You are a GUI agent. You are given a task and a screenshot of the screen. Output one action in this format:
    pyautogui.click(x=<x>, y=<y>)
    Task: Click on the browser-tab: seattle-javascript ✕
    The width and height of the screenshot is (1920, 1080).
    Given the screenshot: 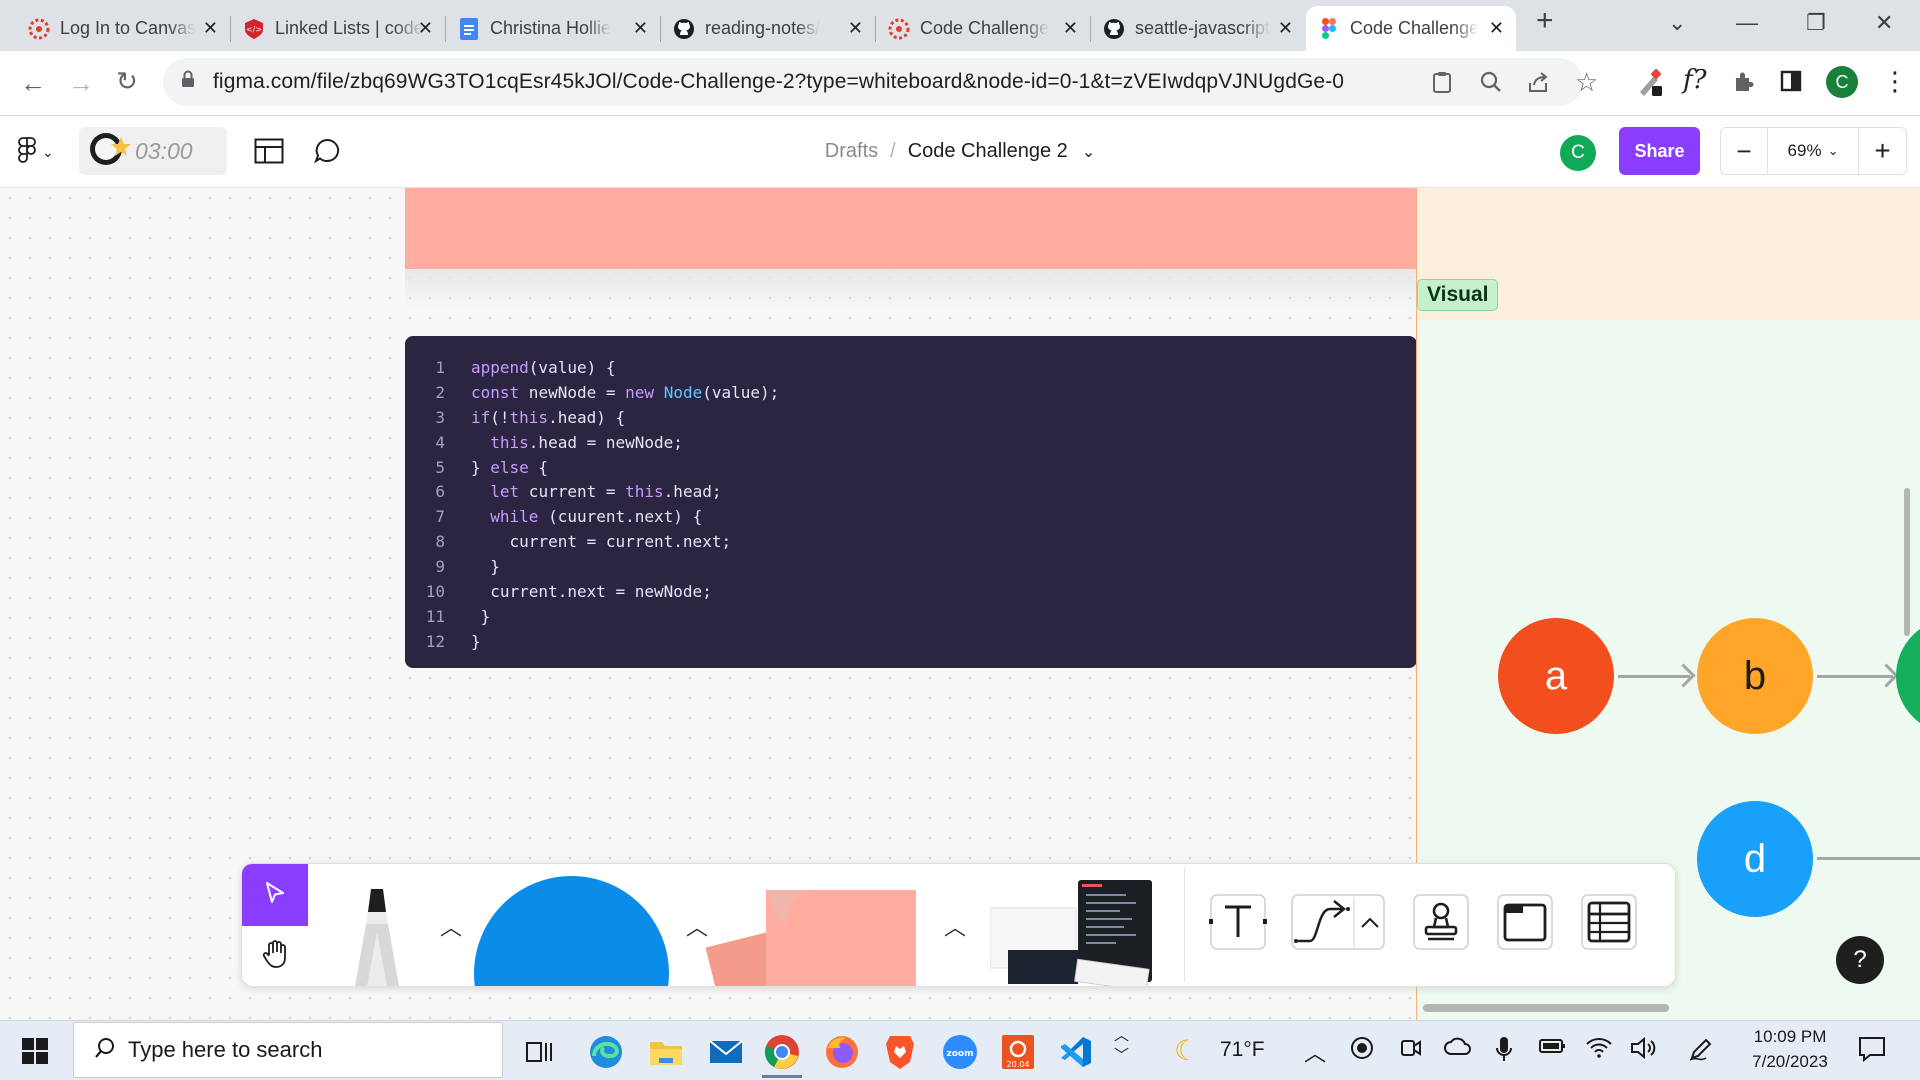 What is the action you would take?
    pyautogui.click(x=1198, y=28)
    